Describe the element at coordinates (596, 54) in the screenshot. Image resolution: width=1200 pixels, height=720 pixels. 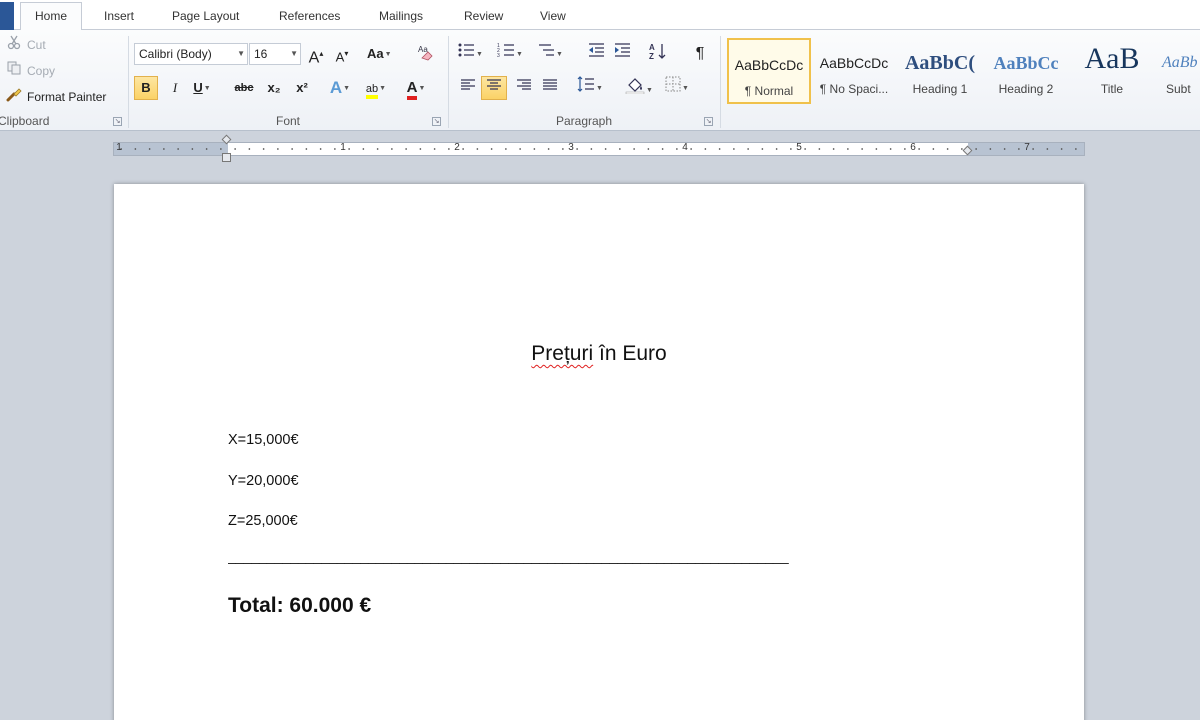
I see `decrease-indent-button` at that location.